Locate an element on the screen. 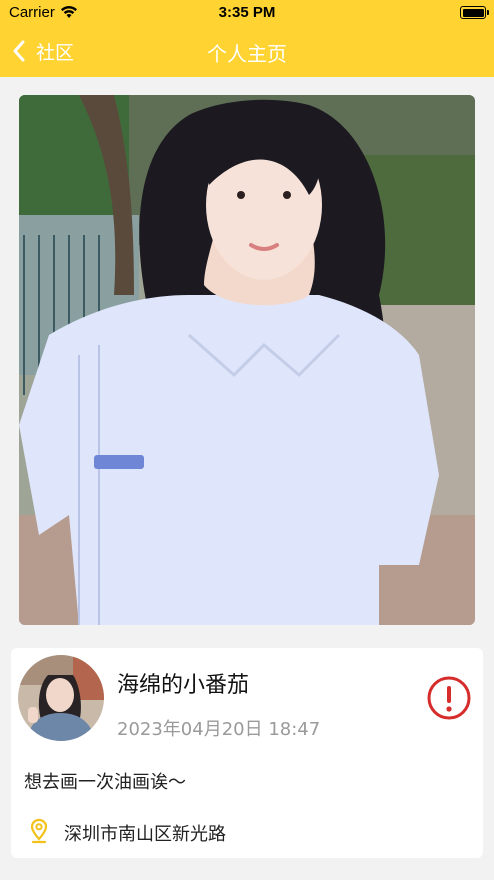 The width and height of the screenshot is (494, 880). nav-bar: 社区 个人主页 is located at coordinates (247, 51).